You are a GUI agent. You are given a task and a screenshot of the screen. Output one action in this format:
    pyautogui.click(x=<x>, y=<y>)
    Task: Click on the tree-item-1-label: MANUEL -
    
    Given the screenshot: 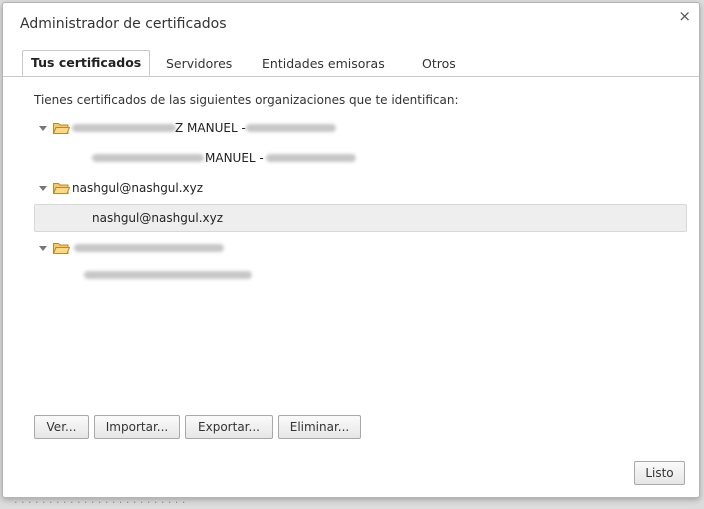 What is the action you would take?
    pyautogui.click(x=234, y=158)
    